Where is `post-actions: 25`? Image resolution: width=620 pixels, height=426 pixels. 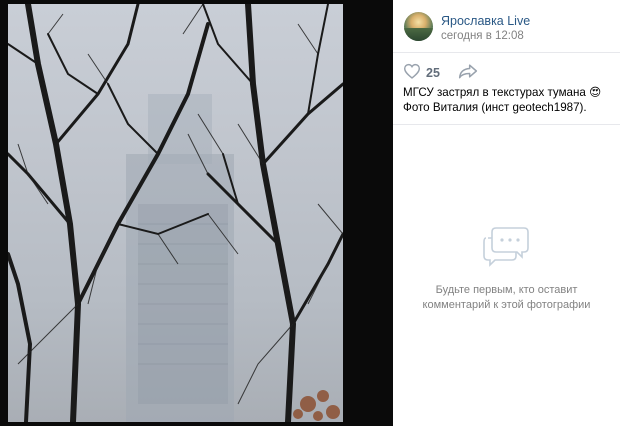 post-actions: 25 is located at coordinates (440, 73).